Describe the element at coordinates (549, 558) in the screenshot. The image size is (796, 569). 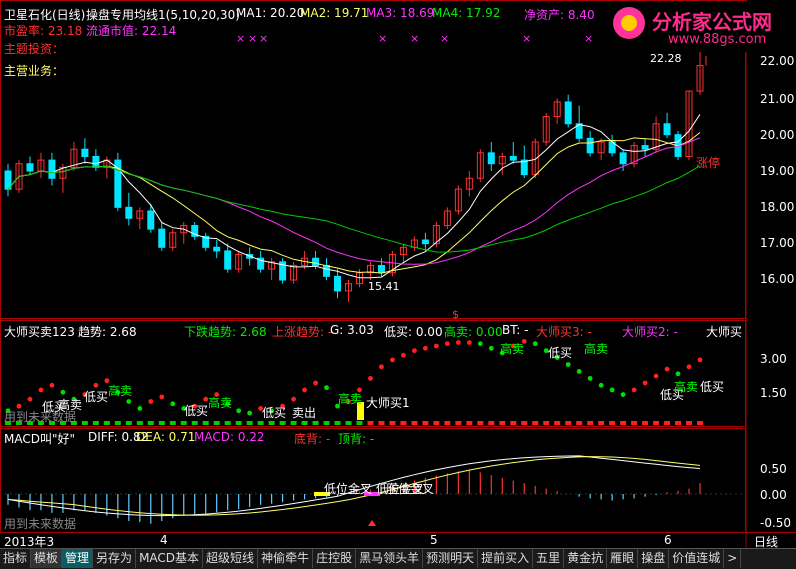
I see `tab-wuli: 五里` at that location.